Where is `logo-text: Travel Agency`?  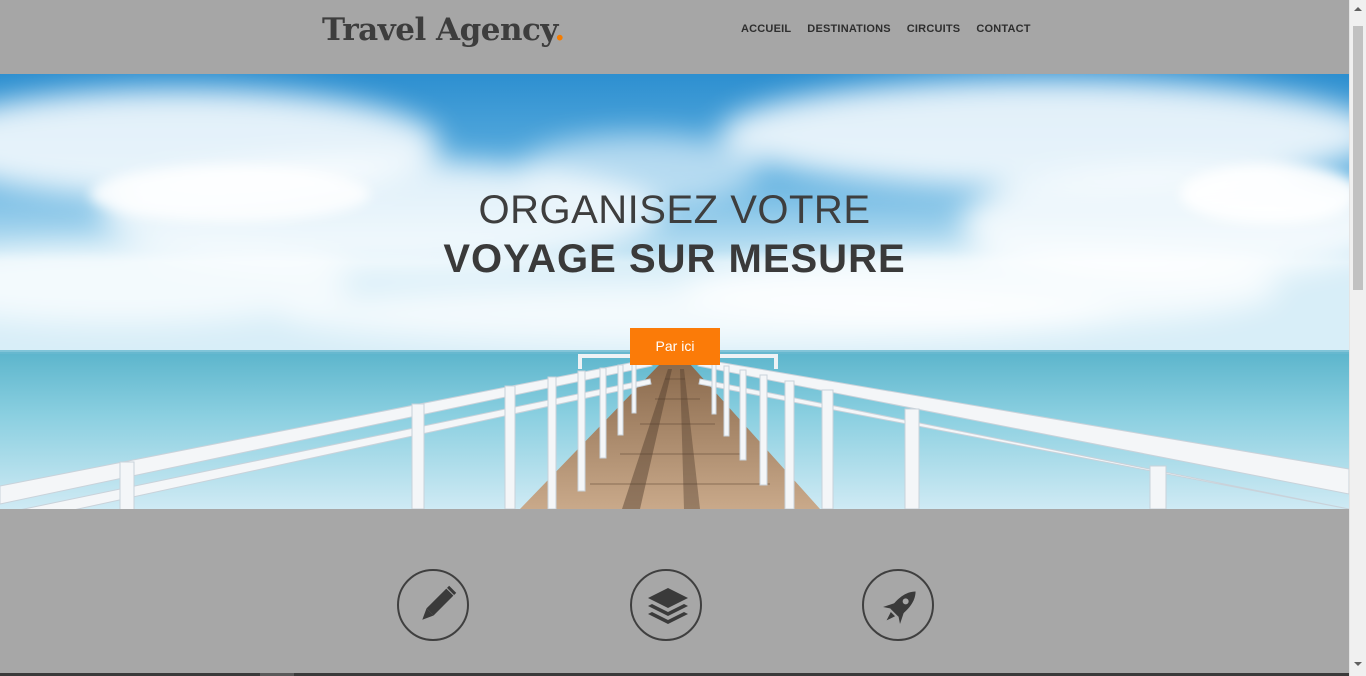 logo-text: Travel Agency is located at coordinates (438, 30).